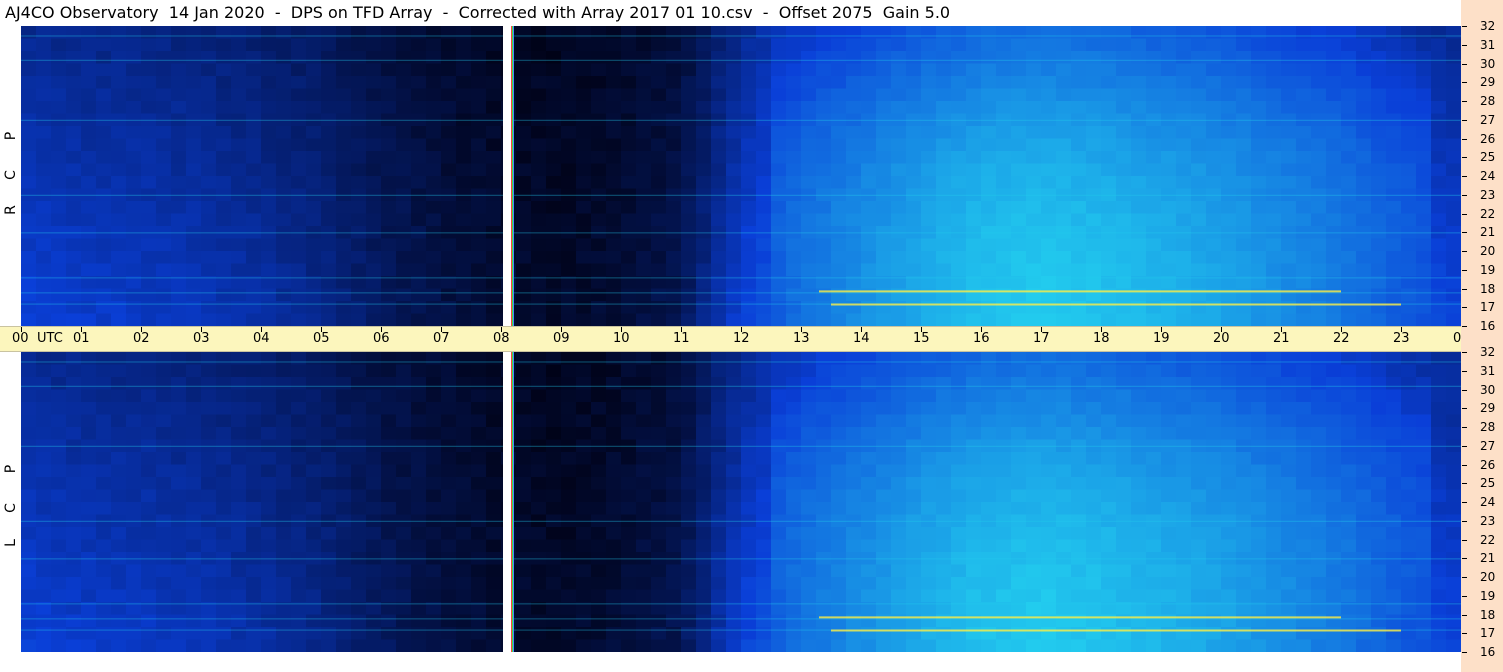 This screenshot has height=672, width=1503. Describe the element at coordinates (1401, 338) in the screenshot. I see `utc-tick-label: 23` at that location.